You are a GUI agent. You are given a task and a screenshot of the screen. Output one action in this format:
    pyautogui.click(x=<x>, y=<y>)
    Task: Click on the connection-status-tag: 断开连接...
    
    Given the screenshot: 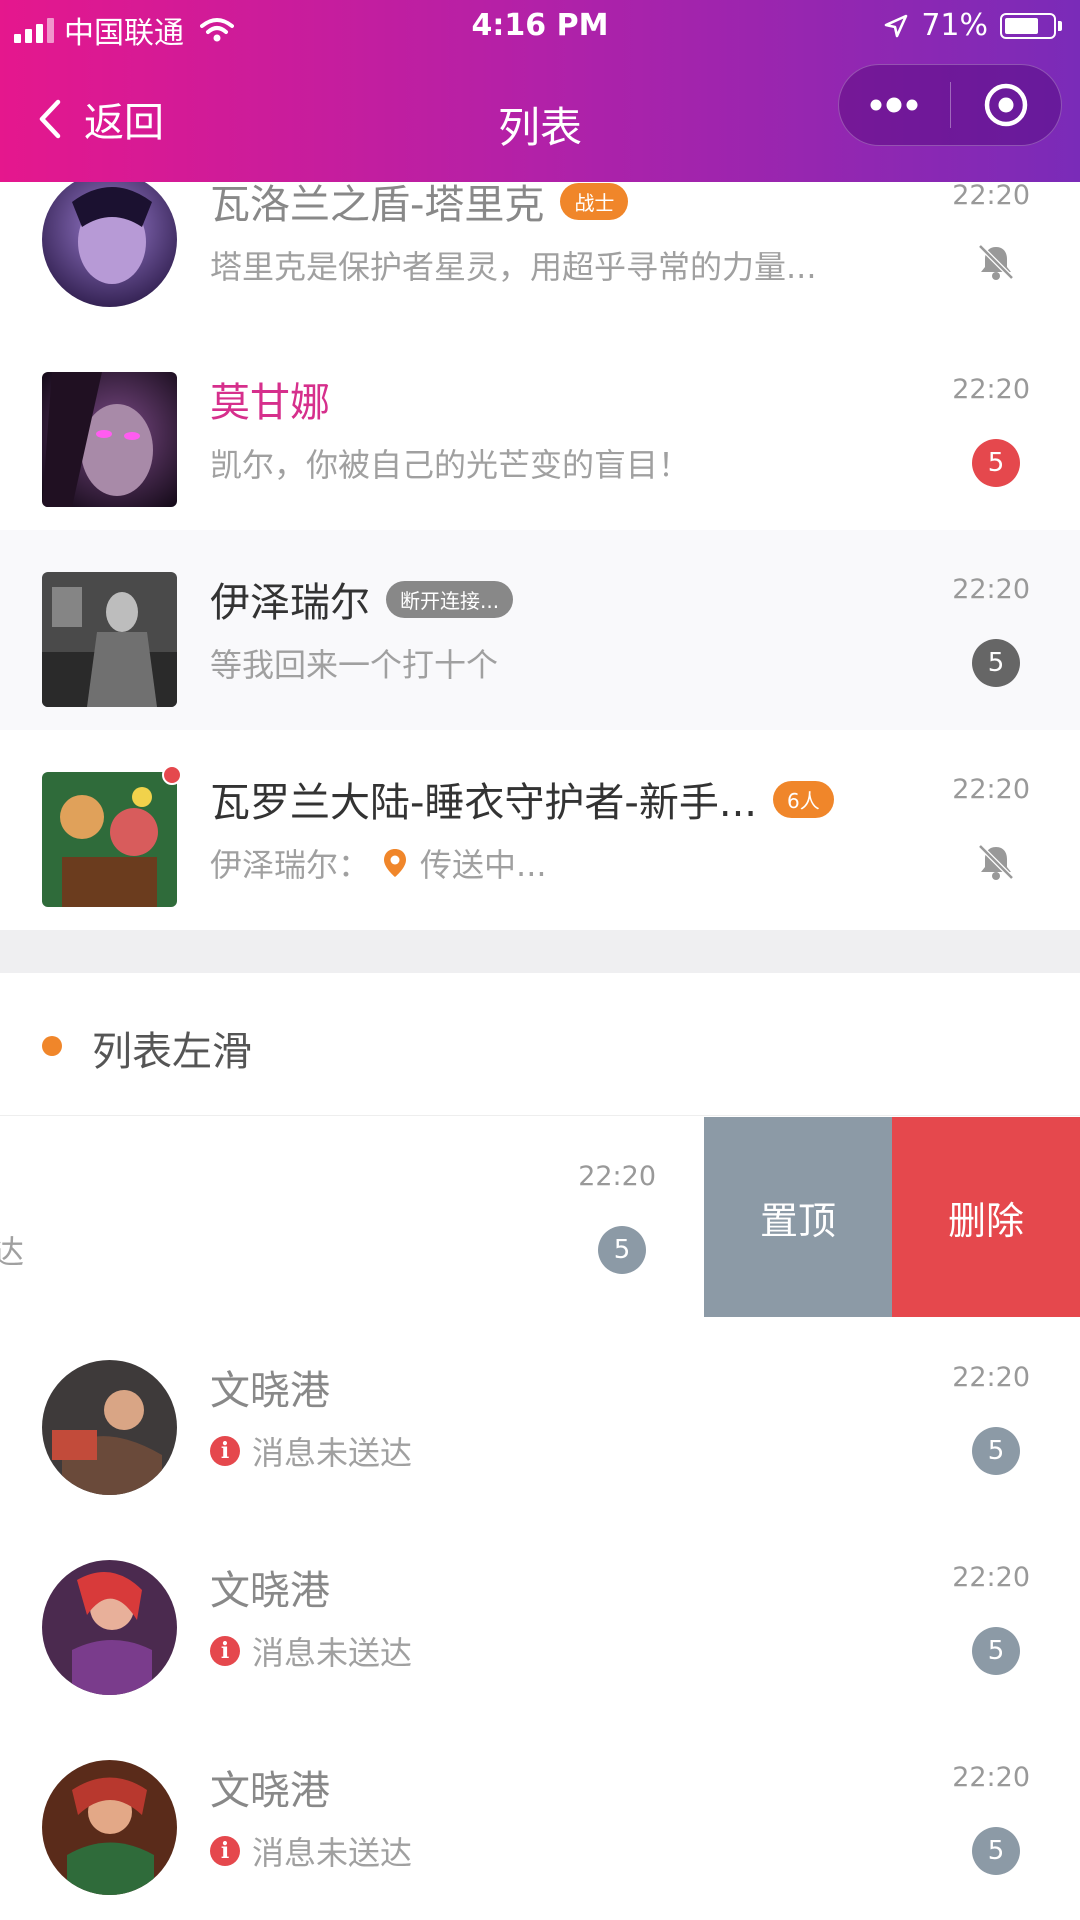 What is the action you would take?
    pyautogui.click(x=450, y=599)
    